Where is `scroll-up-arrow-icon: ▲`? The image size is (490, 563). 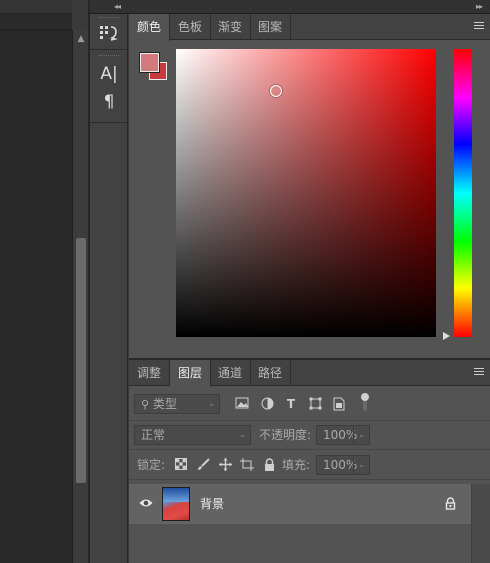
scroll-up-arrow-icon: ▲ is located at coordinates (81, 39).